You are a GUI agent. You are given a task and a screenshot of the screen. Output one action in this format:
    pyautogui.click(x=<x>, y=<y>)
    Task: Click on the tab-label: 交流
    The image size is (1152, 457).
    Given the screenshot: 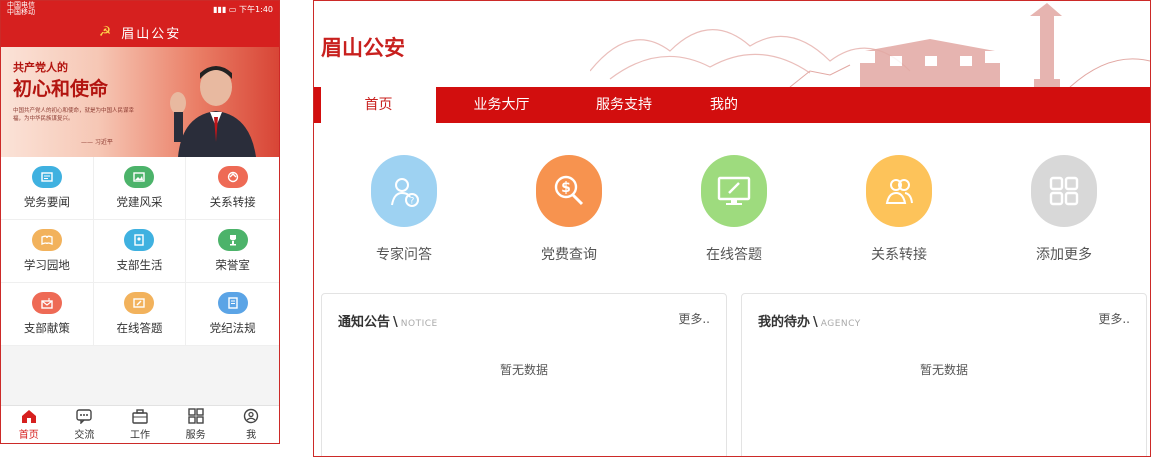 What is the action you would take?
    pyautogui.click(x=84, y=435)
    